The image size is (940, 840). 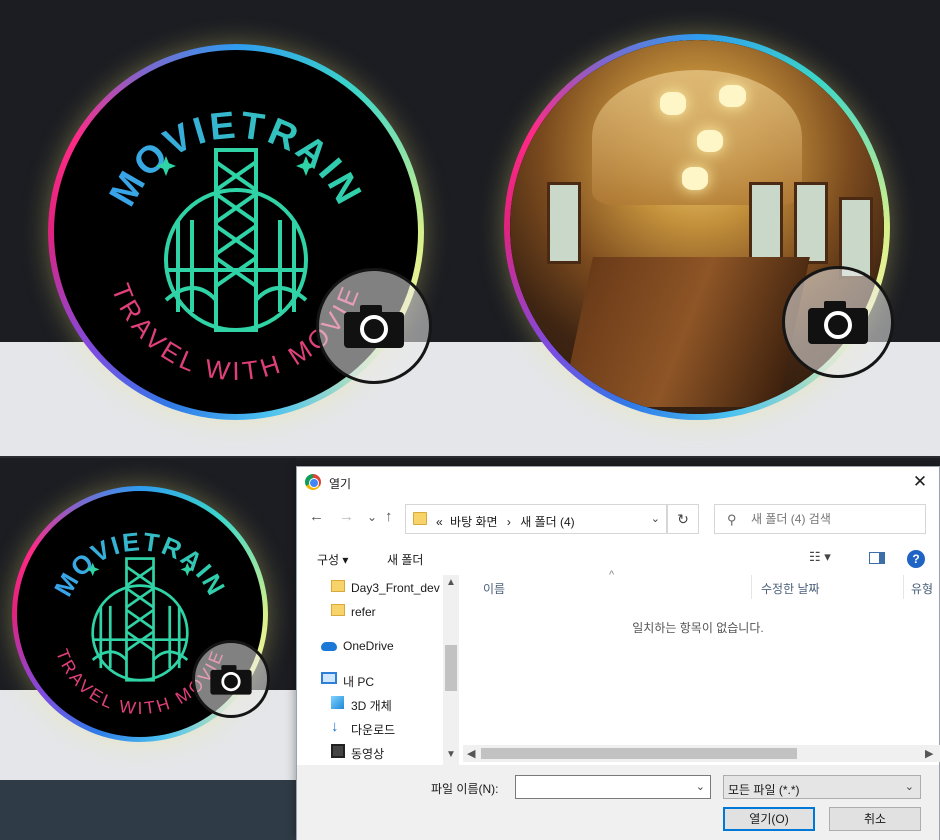 I want to click on column-header-type: 유형, so click(x=922, y=588).